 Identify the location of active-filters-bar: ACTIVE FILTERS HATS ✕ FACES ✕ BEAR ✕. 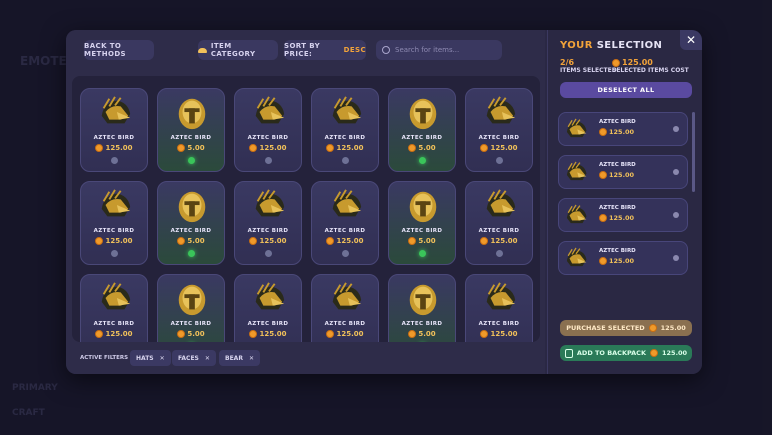
(305, 360).